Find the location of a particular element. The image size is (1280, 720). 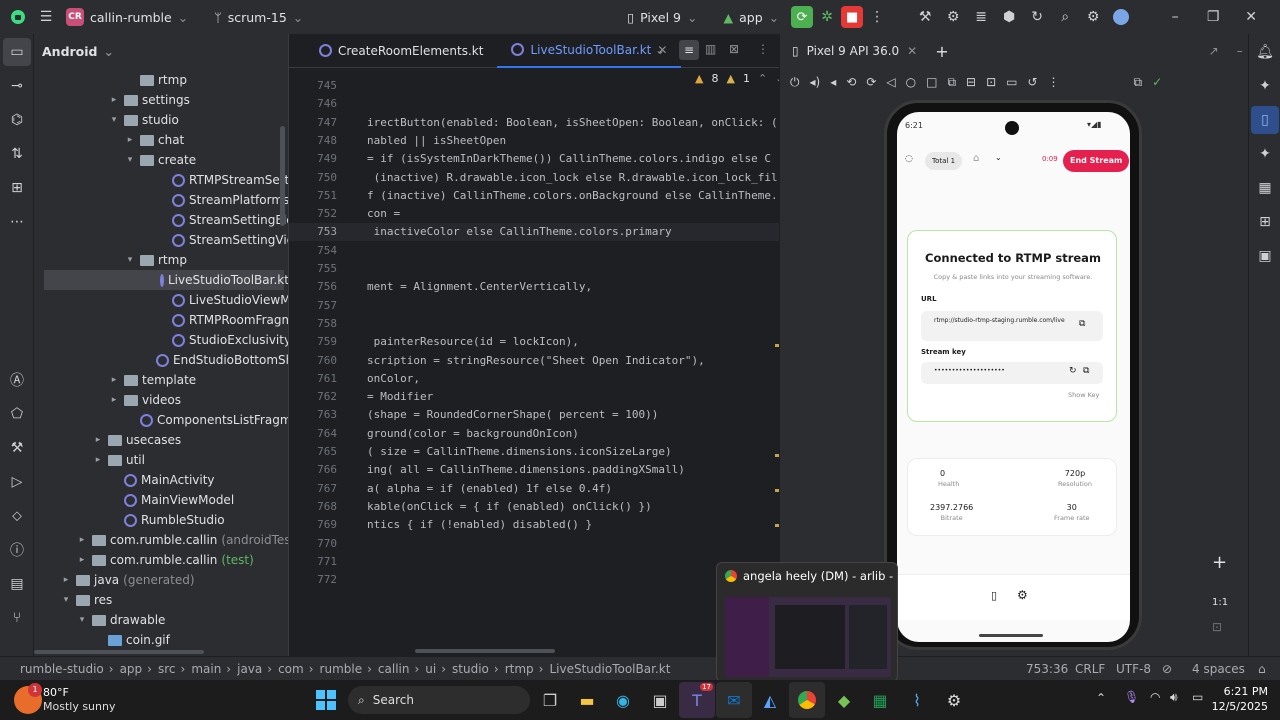

chevron-down-icon: ⌄ is located at coordinates (998, 157).